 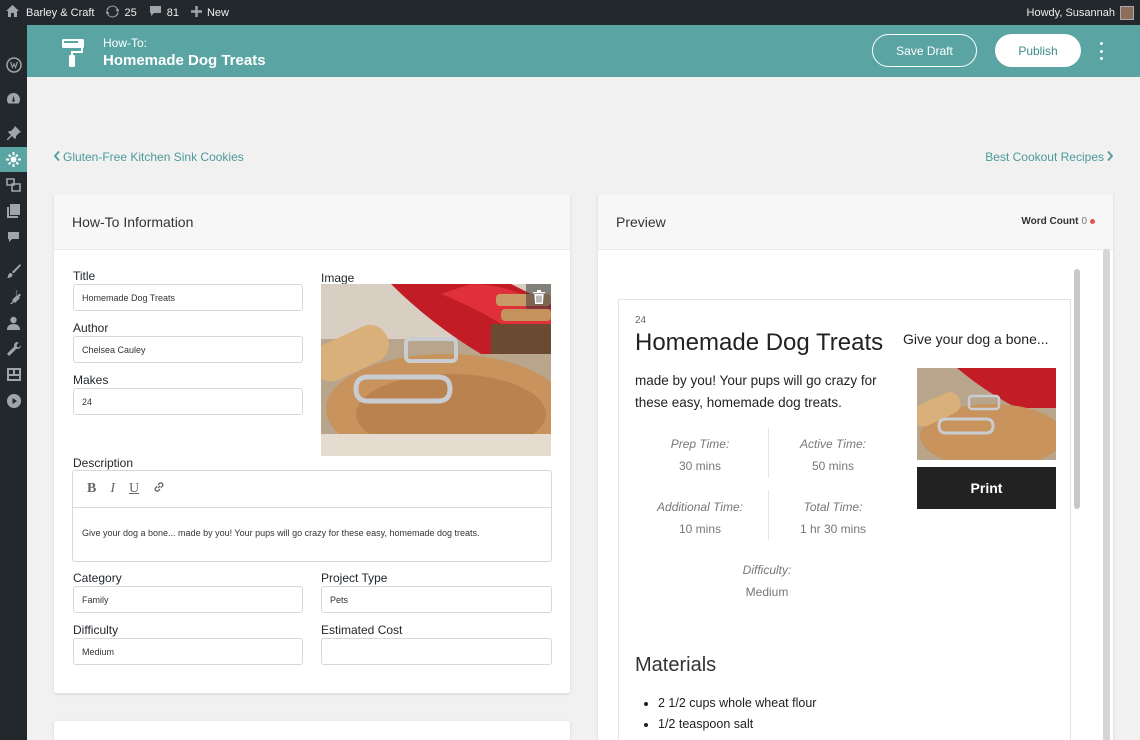 What do you see at coordinates (1101, 51) in the screenshot?
I see `more-options-icon` at bounding box center [1101, 51].